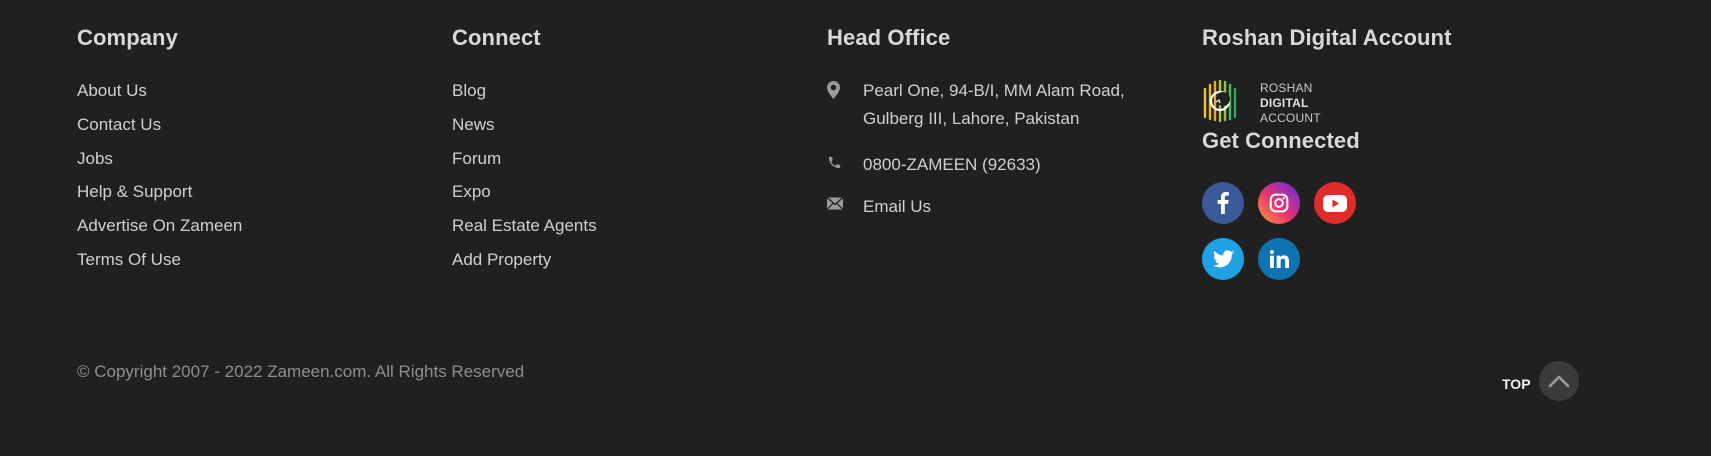 This screenshot has width=1711, height=456. Describe the element at coordinates (1223, 259) in the screenshot. I see `twitter-icon` at that location.